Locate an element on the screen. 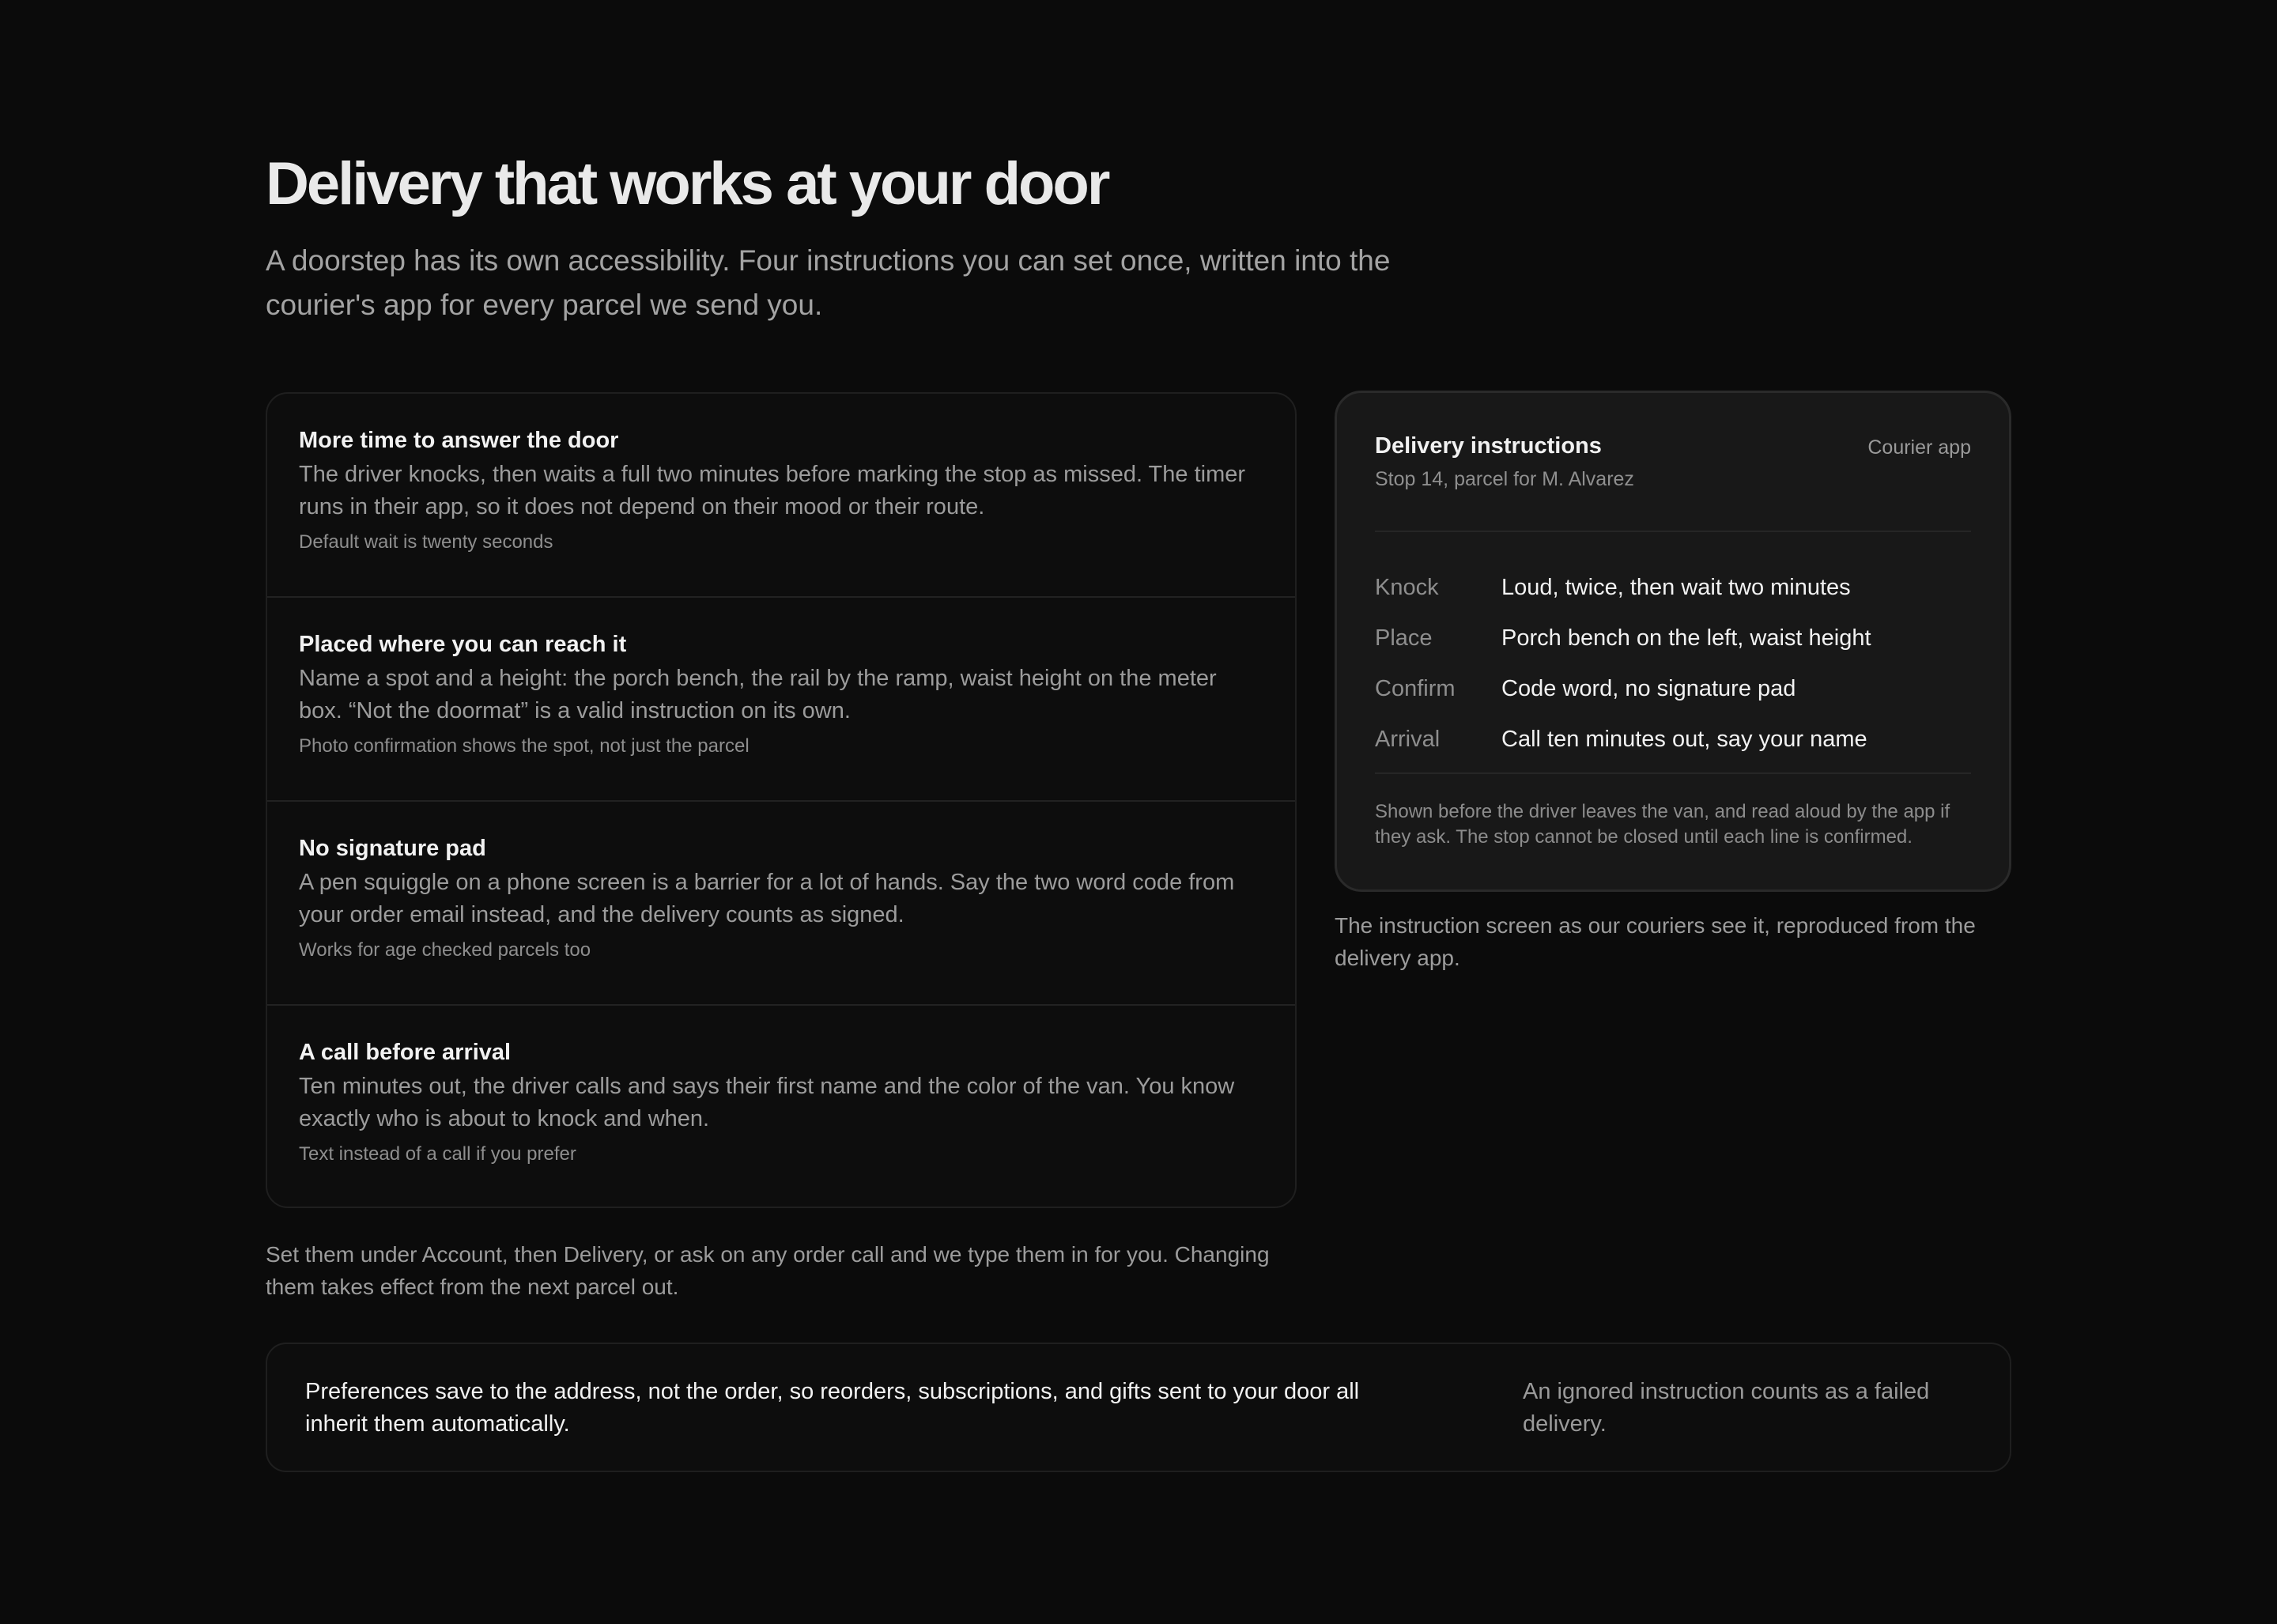 This screenshot has width=2277, height=1624. instruction-row-confirm: Confirm Code word, no signature pad is located at coordinates (1673, 688).